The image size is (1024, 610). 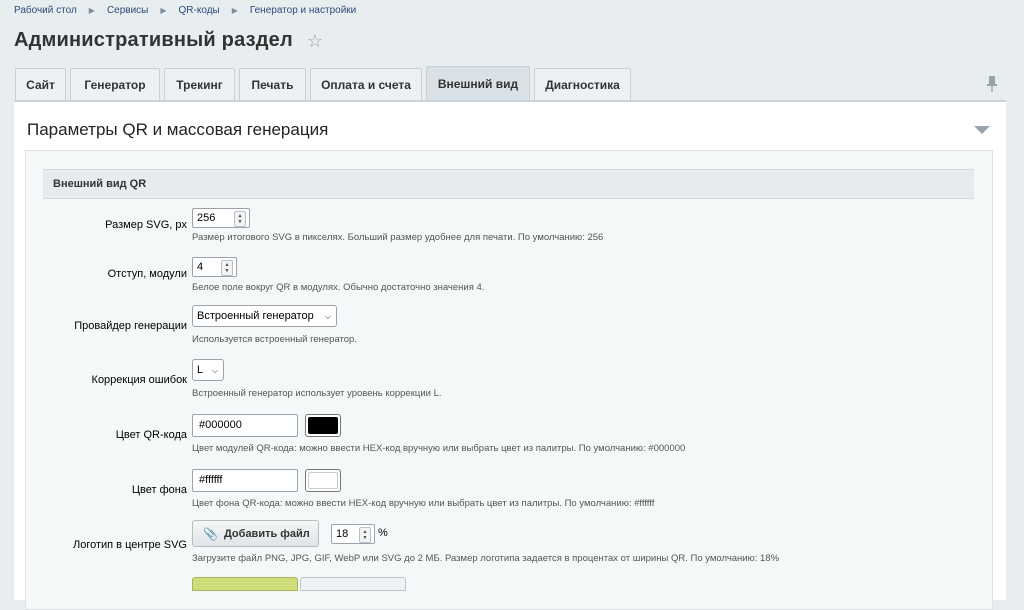 I want to click on svg-size-value: 256, so click(x=206, y=218).